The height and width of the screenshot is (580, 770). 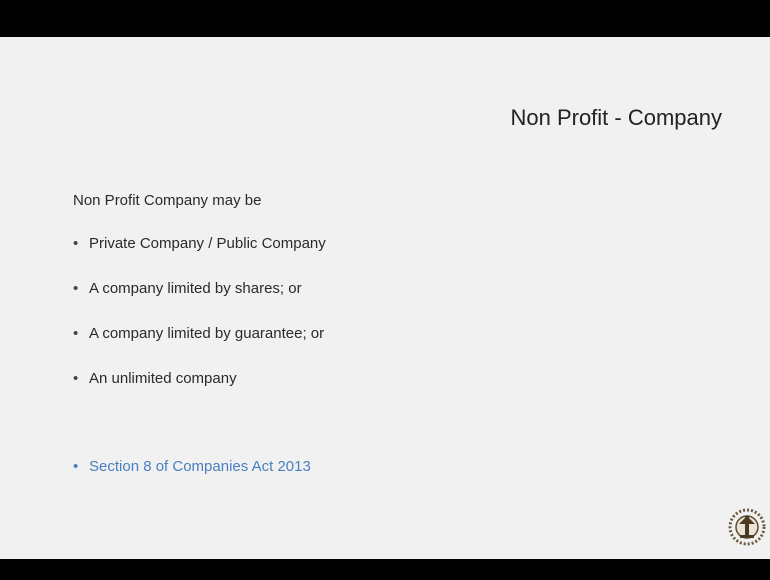 I want to click on list-item-text: Private Company / Public Company, so click(x=207, y=243).